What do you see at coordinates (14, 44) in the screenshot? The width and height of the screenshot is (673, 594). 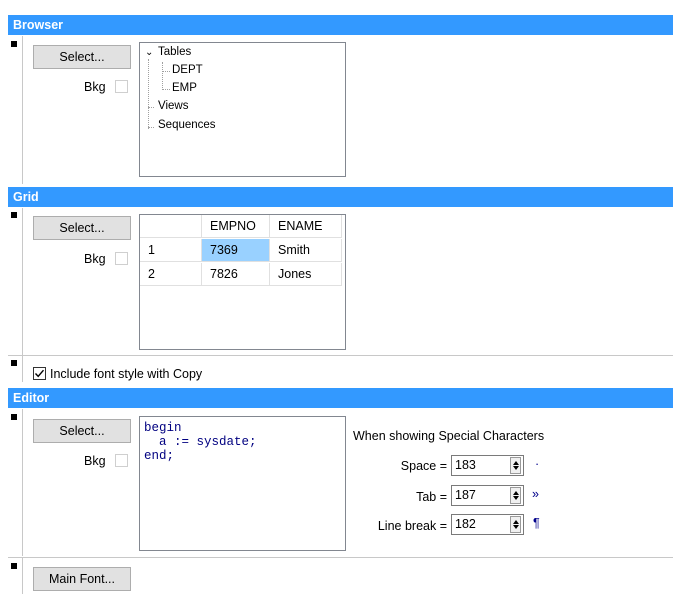 I see `browser-bullet` at bounding box center [14, 44].